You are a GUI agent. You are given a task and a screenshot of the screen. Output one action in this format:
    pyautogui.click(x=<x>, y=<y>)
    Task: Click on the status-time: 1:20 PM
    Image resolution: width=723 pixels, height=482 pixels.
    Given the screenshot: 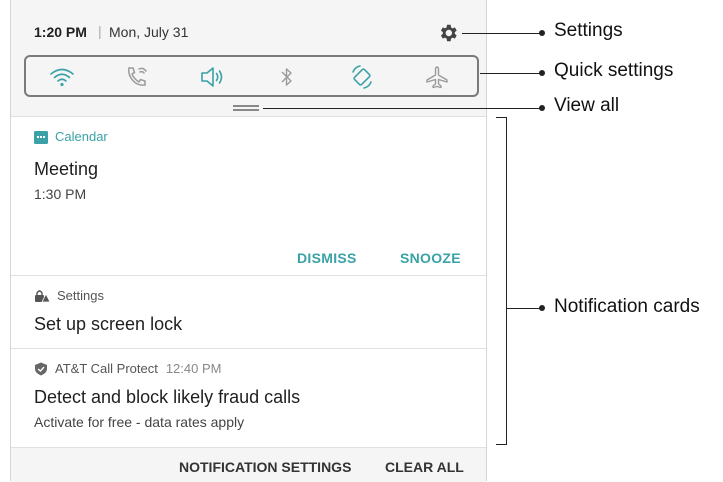 What is the action you would take?
    pyautogui.click(x=60, y=32)
    